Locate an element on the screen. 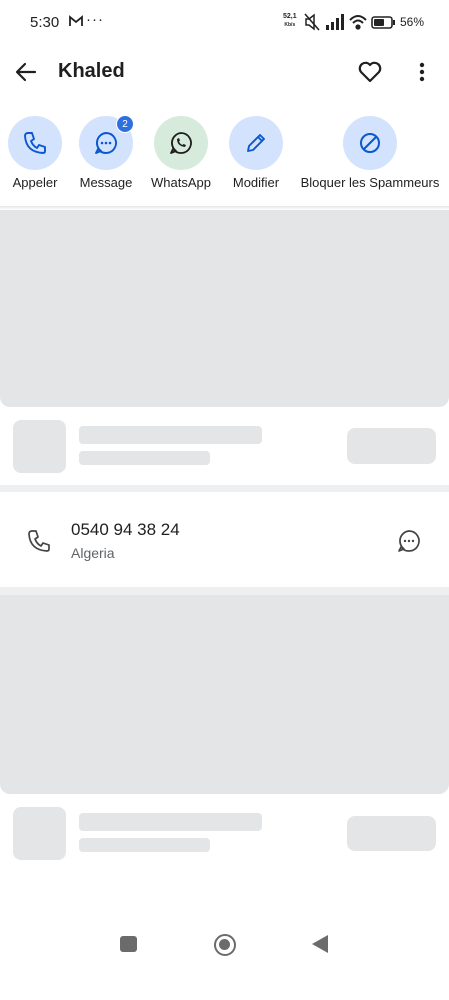 The height and width of the screenshot is (1000, 449). recents-icon is located at coordinates (128, 944).